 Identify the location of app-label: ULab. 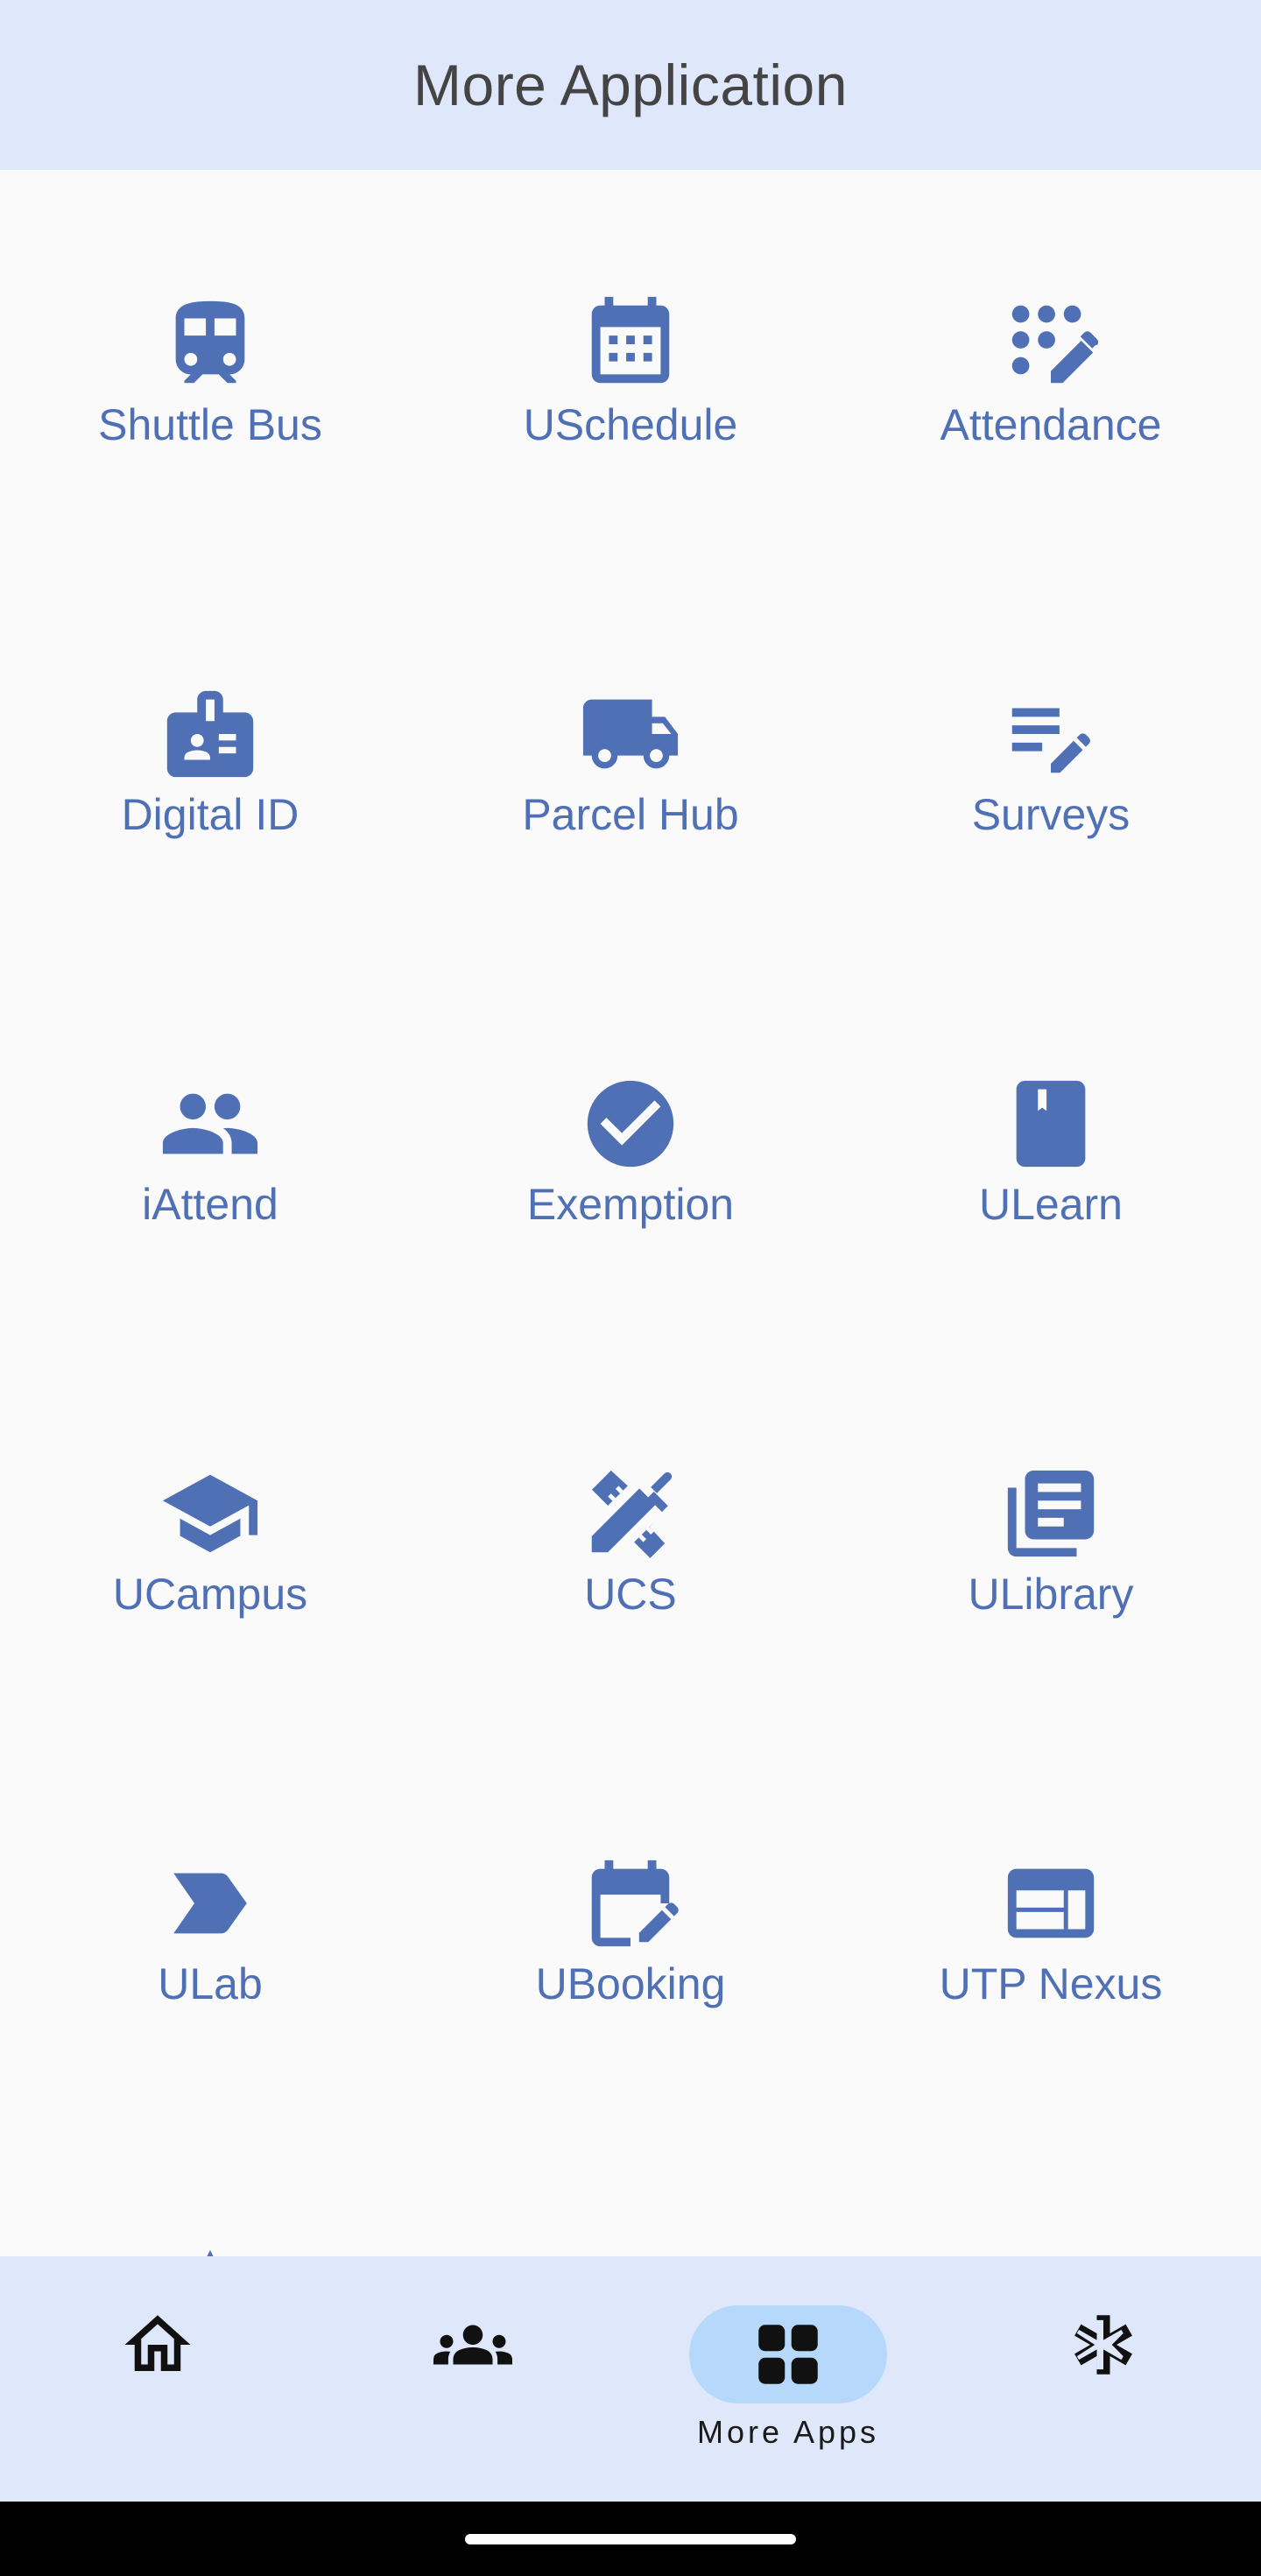
(210, 1983).